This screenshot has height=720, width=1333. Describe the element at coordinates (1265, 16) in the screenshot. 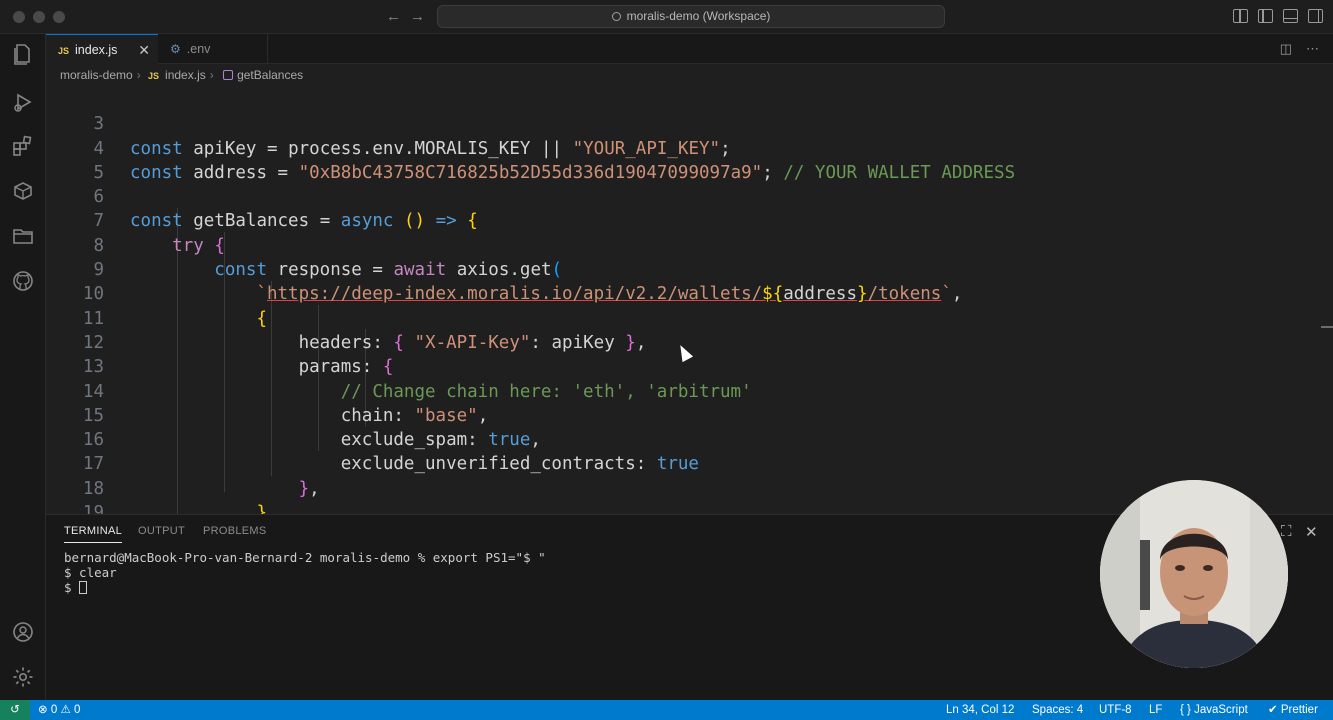

I see `toggle-primary-sidebar-icon` at that location.